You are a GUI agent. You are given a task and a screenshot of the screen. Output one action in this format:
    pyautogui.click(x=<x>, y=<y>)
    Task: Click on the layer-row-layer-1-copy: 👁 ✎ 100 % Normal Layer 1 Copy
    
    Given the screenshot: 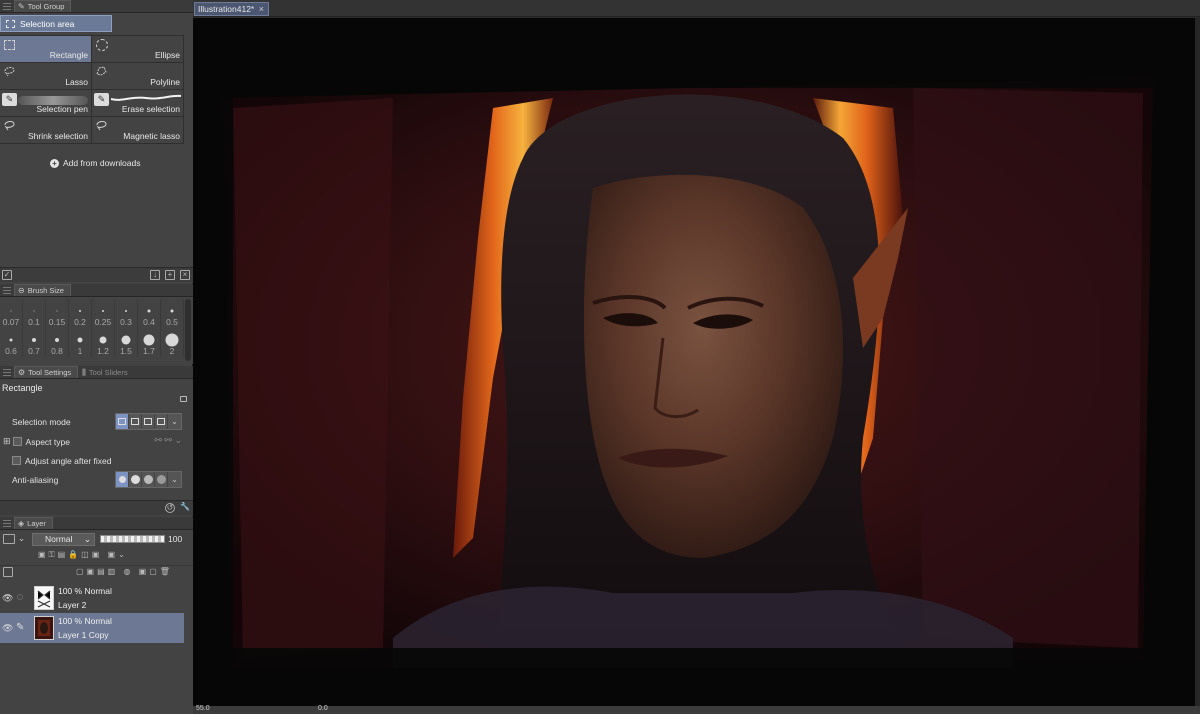 What is the action you would take?
    pyautogui.click(x=92, y=628)
    